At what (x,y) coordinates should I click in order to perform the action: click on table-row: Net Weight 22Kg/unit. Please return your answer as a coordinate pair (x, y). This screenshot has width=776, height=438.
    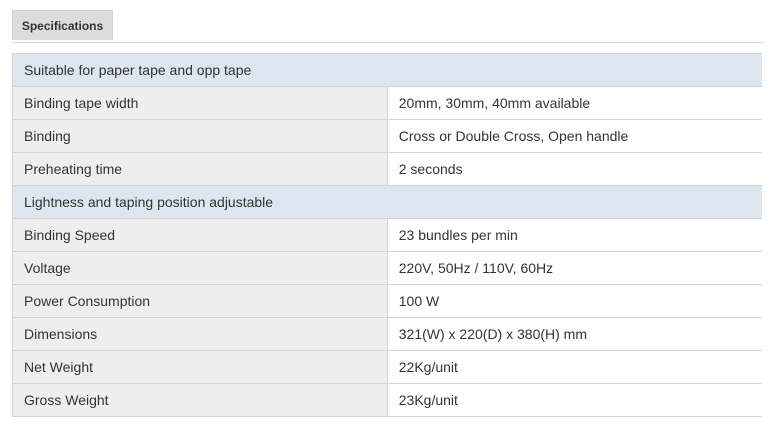
    Looking at the image, I should click on (387, 367).